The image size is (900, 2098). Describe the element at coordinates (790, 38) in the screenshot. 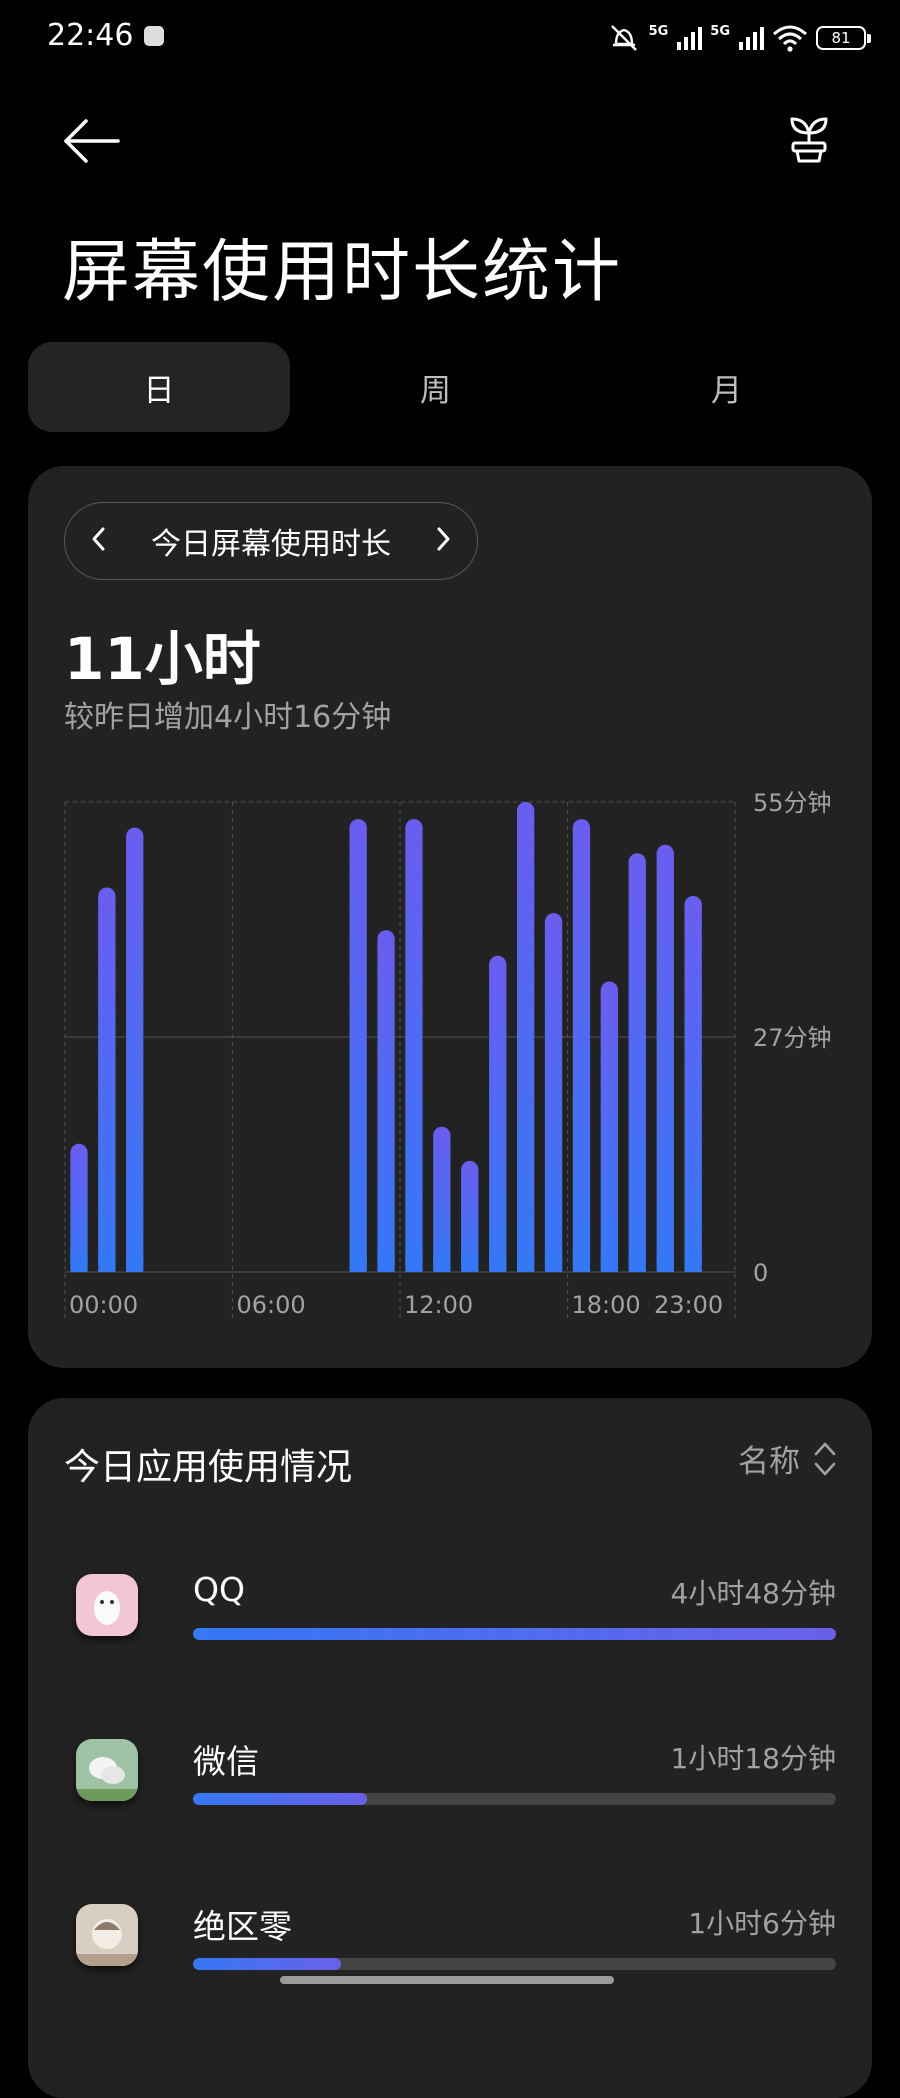

I see `wifi-icon` at that location.